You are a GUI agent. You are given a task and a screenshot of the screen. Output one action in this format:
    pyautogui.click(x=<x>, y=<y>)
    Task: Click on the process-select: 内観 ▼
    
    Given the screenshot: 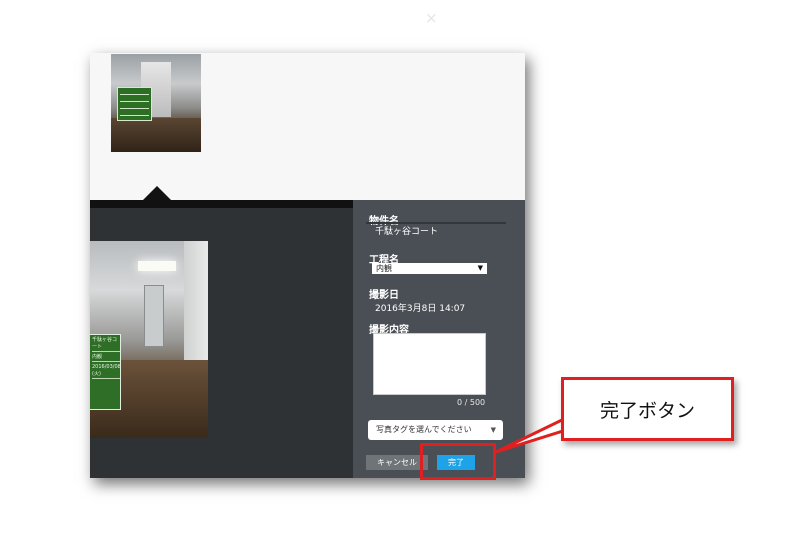 What is the action you would take?
    pyautogui.click(x=429, y=268)
    